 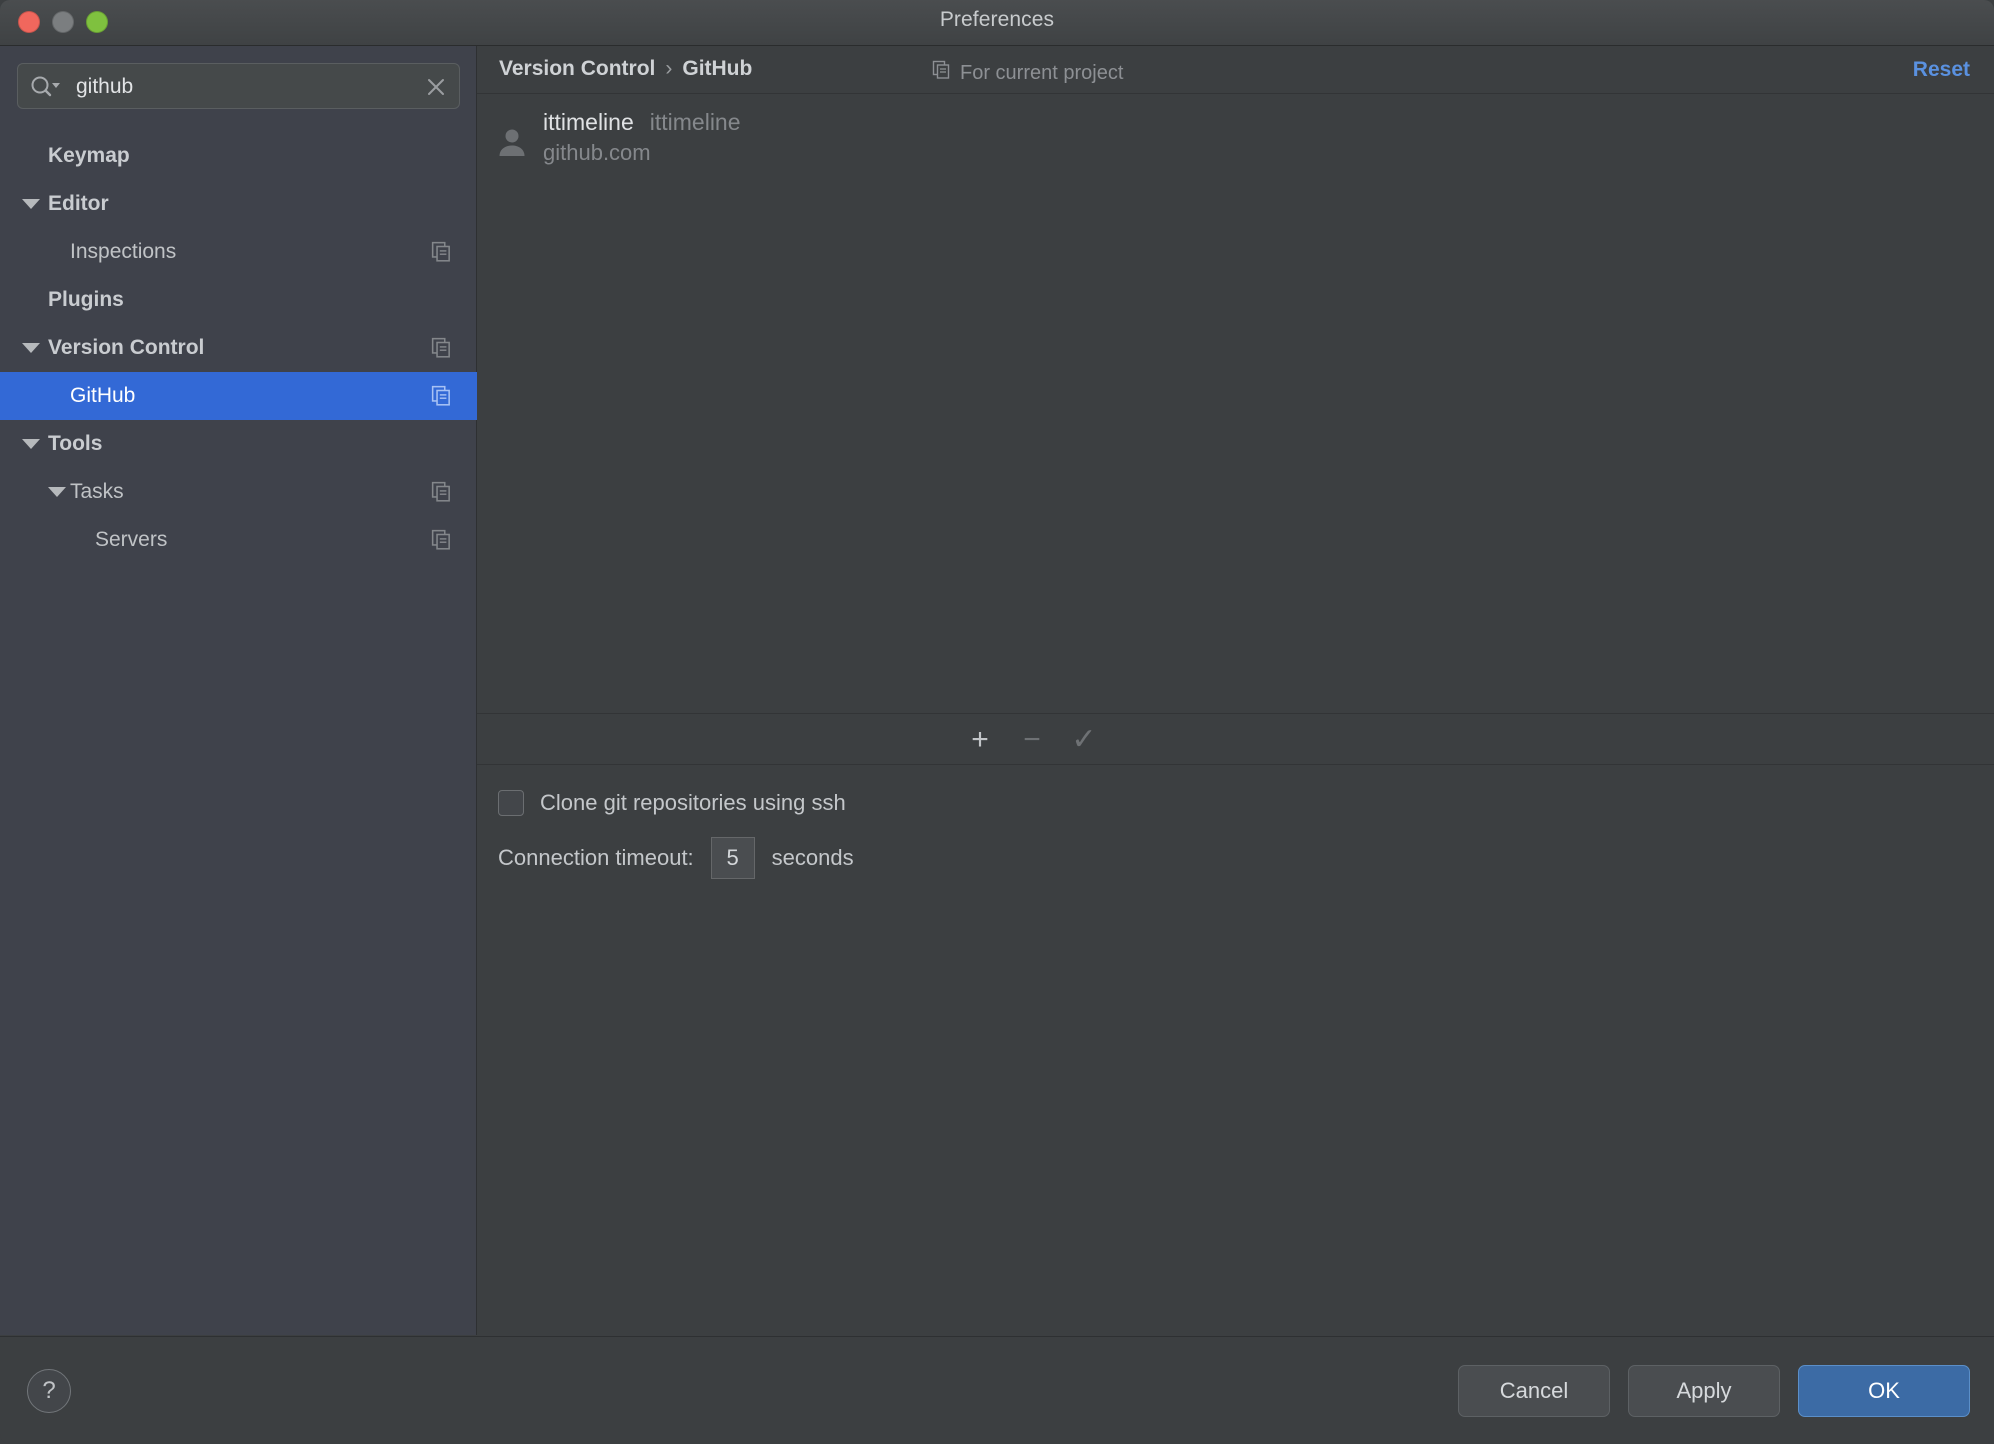 I want to click on sidebar-item-inspections: Inspections, so click(x=238, y=252).